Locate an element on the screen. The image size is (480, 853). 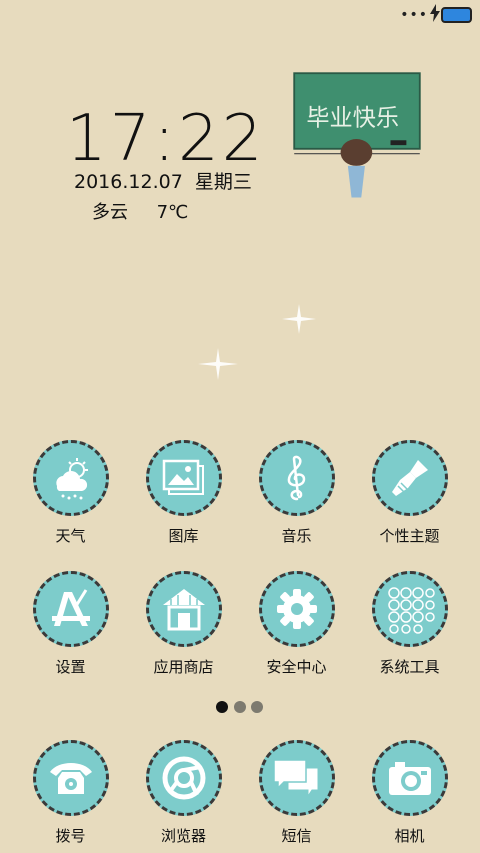
app-label: 系统工具 is located at coordinates (409, 667).